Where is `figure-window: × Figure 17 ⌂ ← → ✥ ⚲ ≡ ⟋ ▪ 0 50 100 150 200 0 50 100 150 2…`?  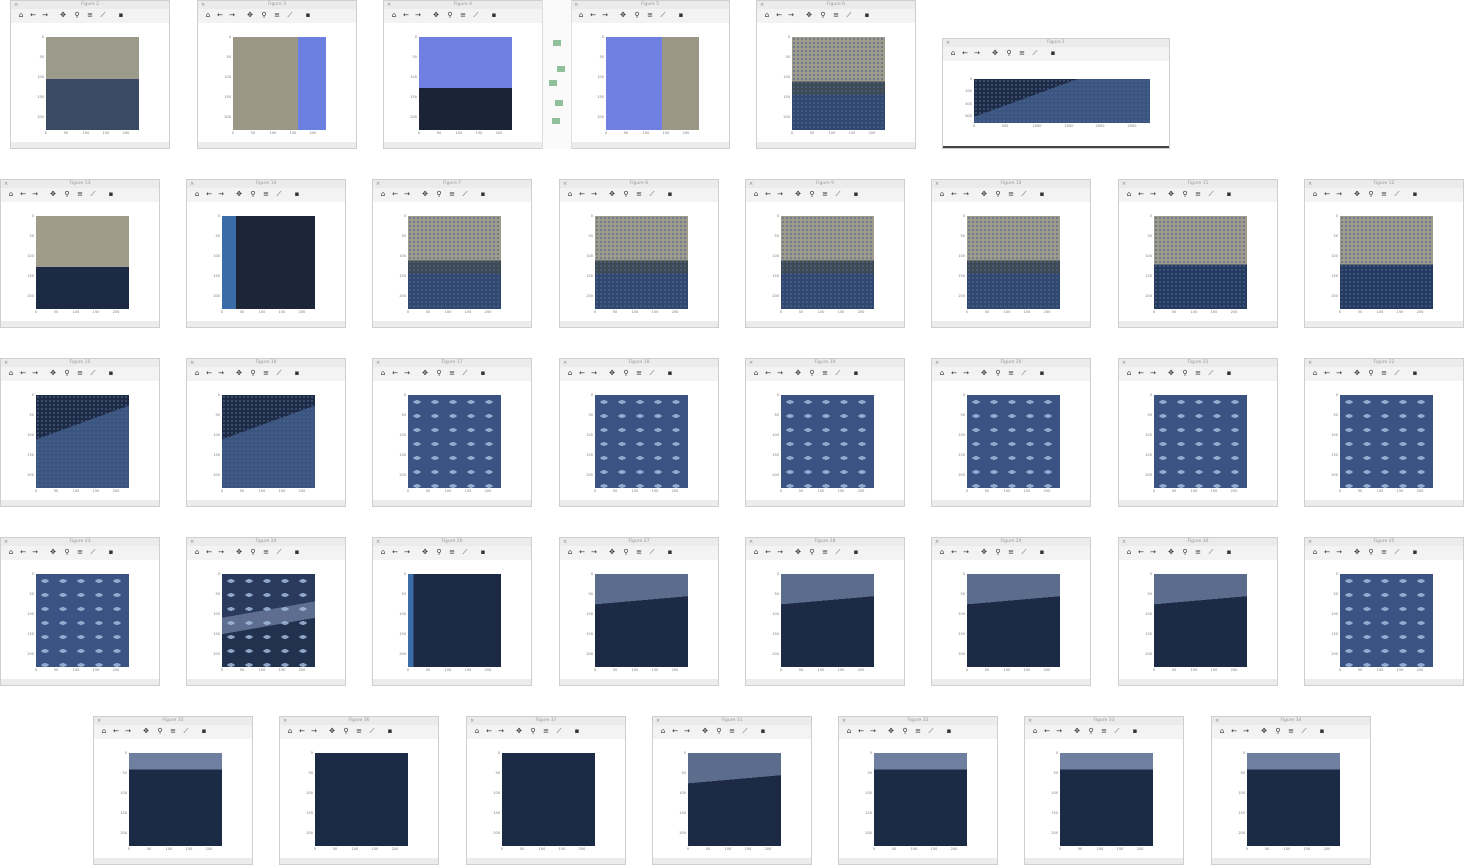
figure-window: × Figure 17 ⌂ ← → ✥ ⚲ ≡ ⟋ ▪ 0 50 100 150 200 0 50 100 150 2… is located at coordinates (452, 432).